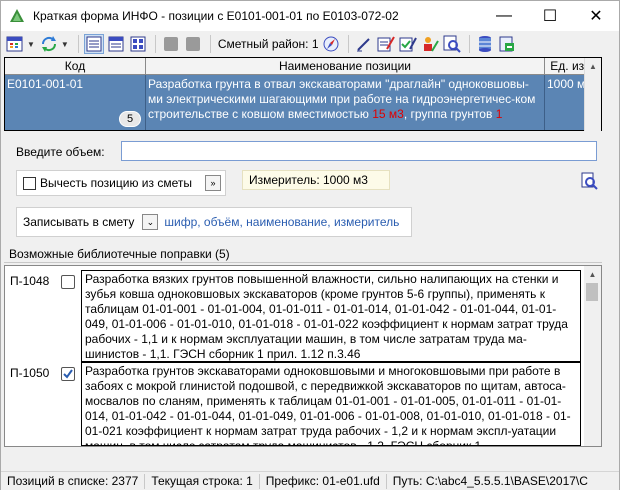  What do you see at coordinates (60, 152) in the screenshot?
I see `volume-label: Введите объем:` at bounding box center [60, 152].